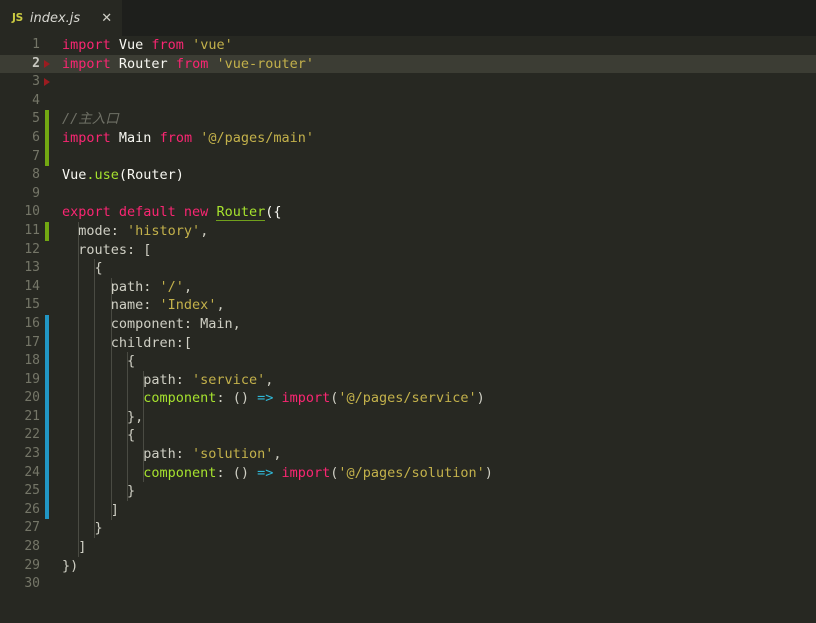 The width and height of the screenshot is (816, 623). I want to click on token-plain: Vue, so click(74, 175).